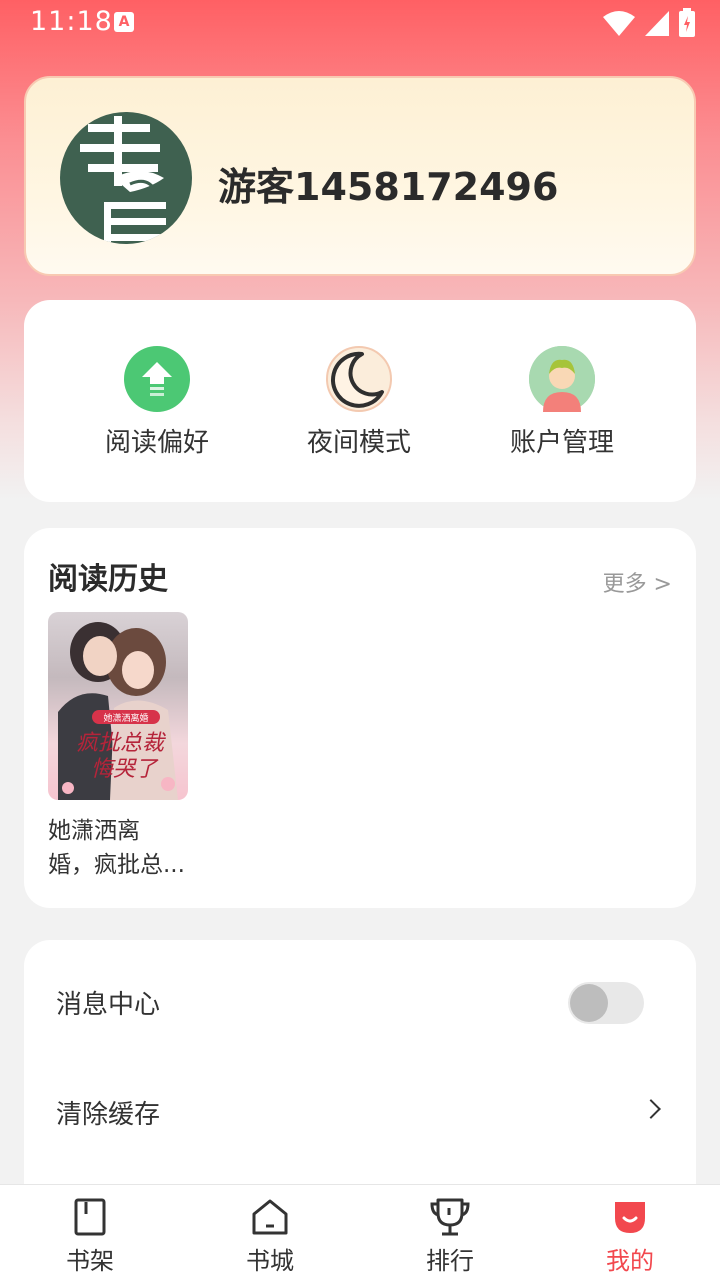 The width and height of the screenshot is (720, 1280). I want to click on history-title: 阅读历史, so click(108, 579).